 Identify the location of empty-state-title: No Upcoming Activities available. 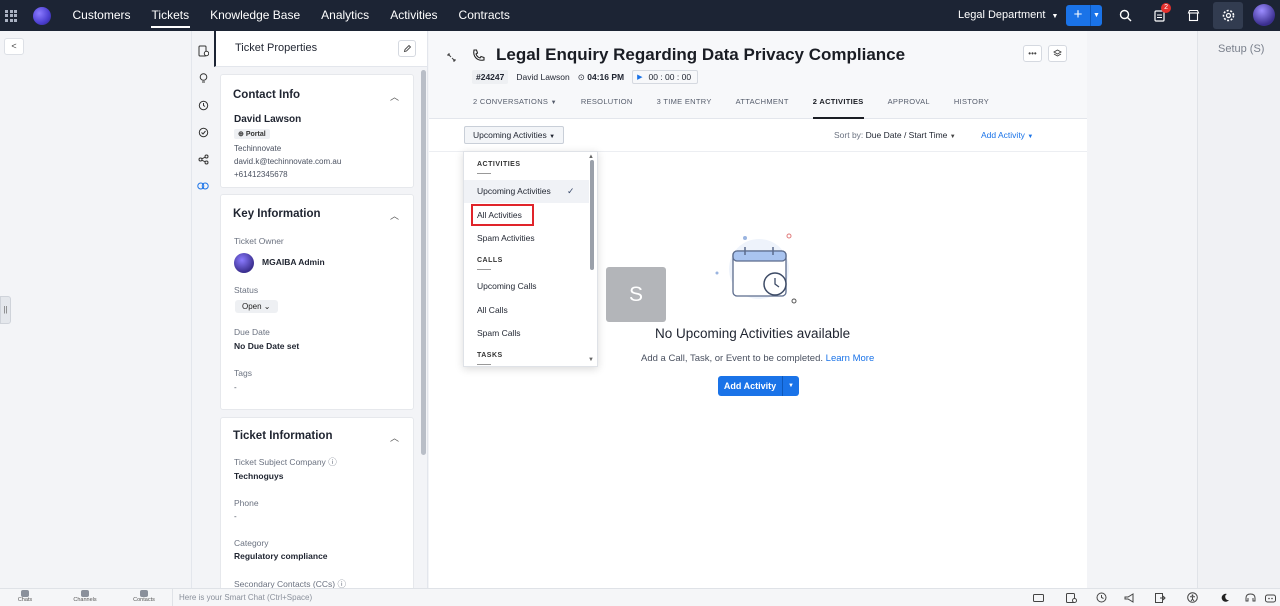
(753, 333).